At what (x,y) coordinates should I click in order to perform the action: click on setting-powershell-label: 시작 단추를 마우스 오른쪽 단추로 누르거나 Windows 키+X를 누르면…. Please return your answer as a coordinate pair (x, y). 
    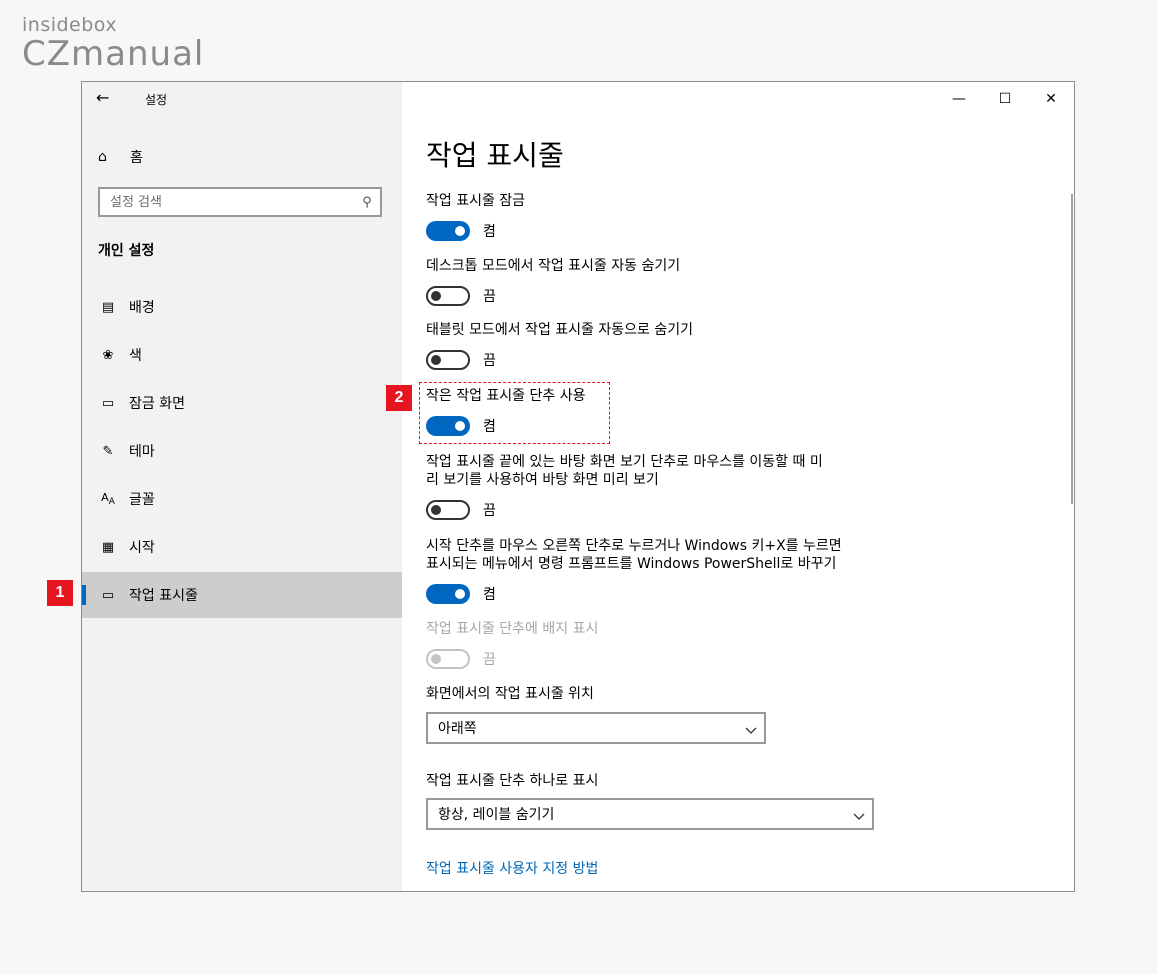
    Looking at the image, I should click on (634, 555).